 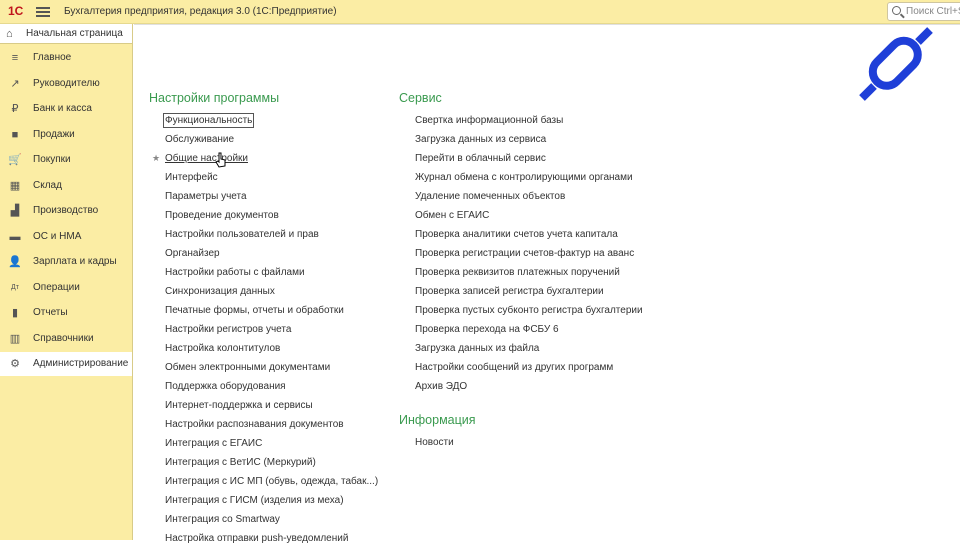 What do you see at coordinates (220, 160) in the screenshot?
I see `hand-cursor-icon` at bounding box center [220, 160].